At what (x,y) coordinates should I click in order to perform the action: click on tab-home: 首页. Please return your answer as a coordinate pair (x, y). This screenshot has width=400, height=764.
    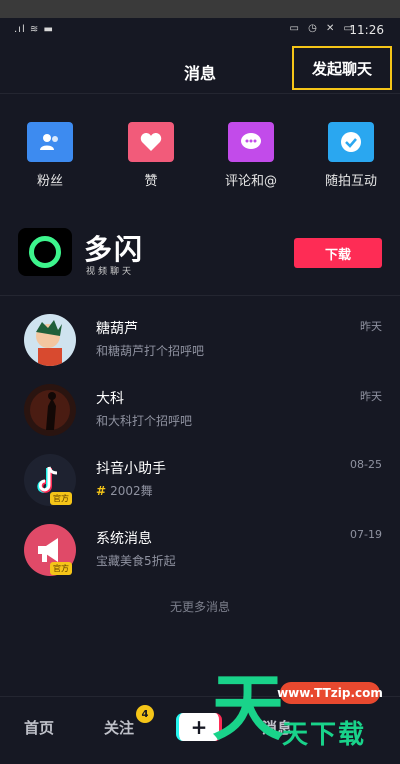
    Looking at the image, I should click on (39, 727).